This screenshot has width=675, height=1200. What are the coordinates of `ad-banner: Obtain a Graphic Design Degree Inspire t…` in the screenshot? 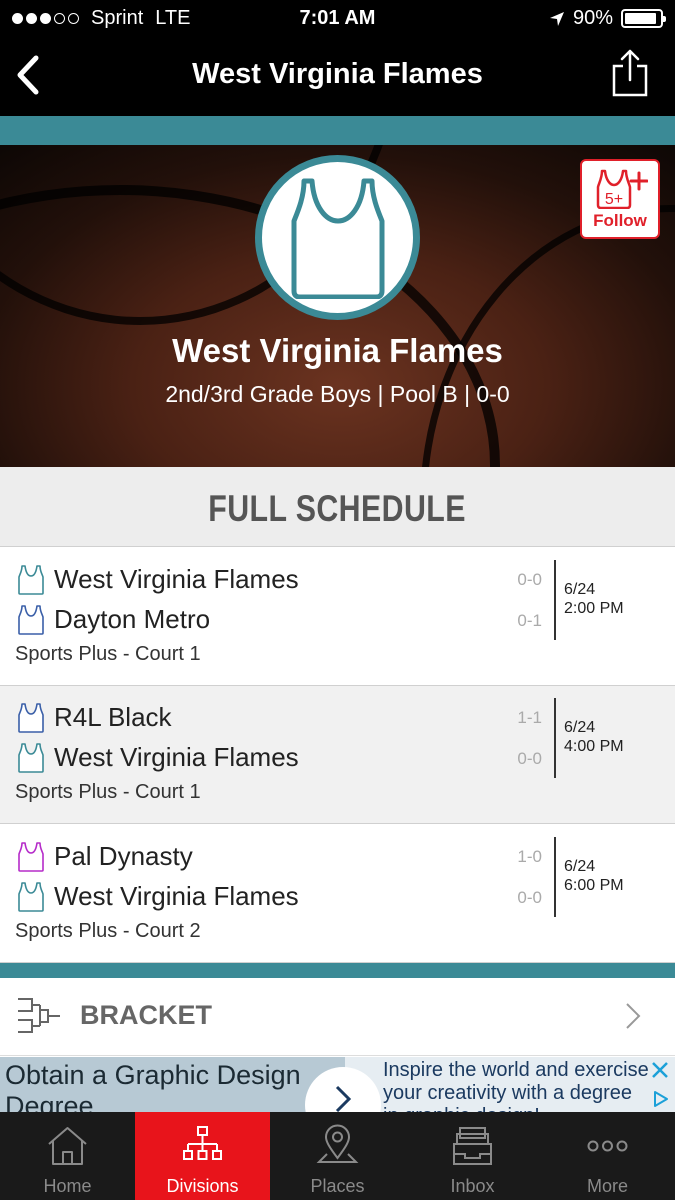 It's located at (337, 1084).